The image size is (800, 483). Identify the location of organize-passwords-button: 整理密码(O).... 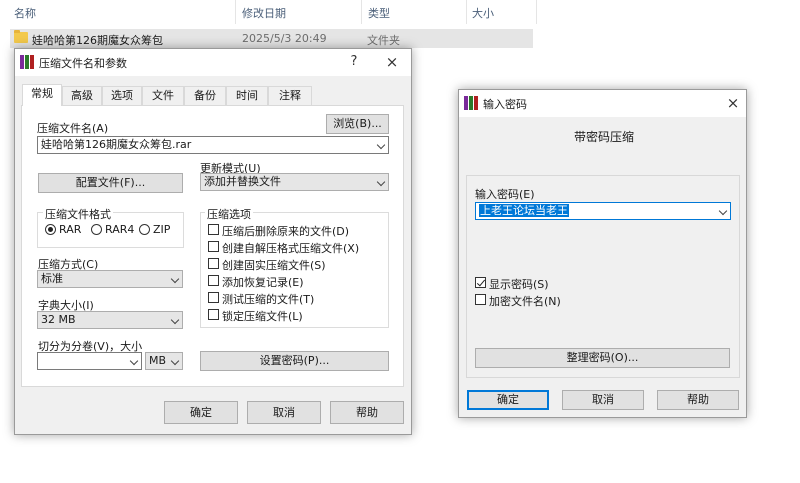
(602, 358).